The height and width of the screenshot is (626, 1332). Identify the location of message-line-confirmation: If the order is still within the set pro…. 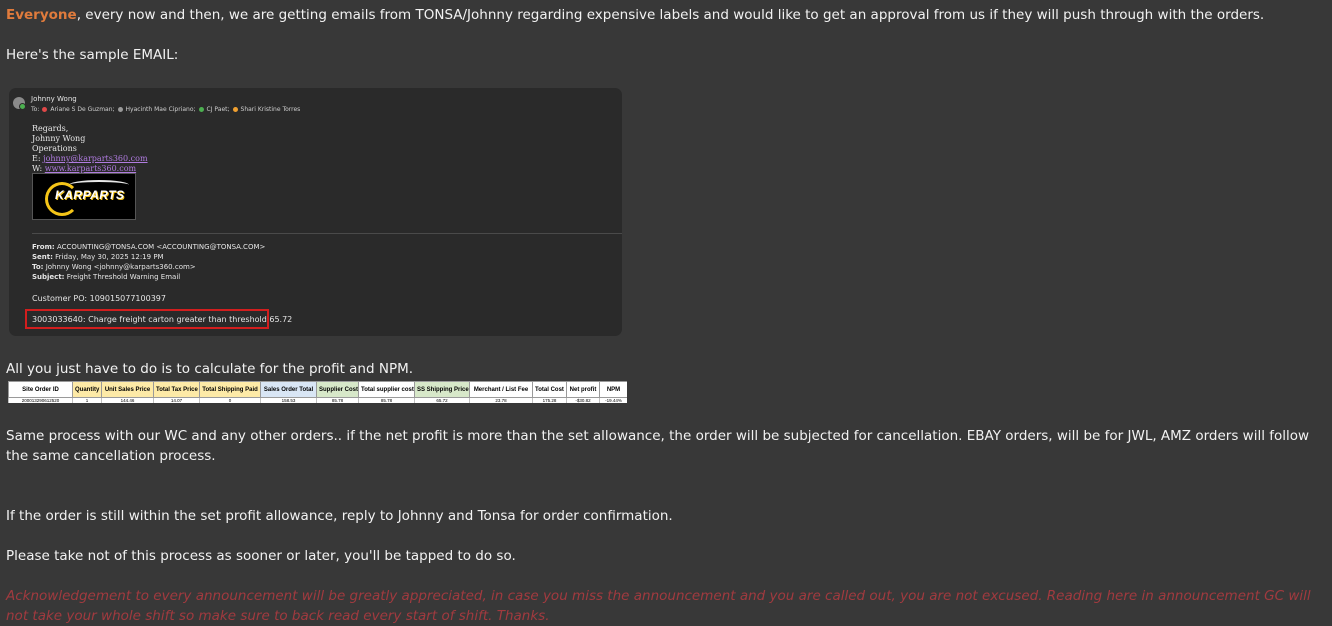
(339, 516).